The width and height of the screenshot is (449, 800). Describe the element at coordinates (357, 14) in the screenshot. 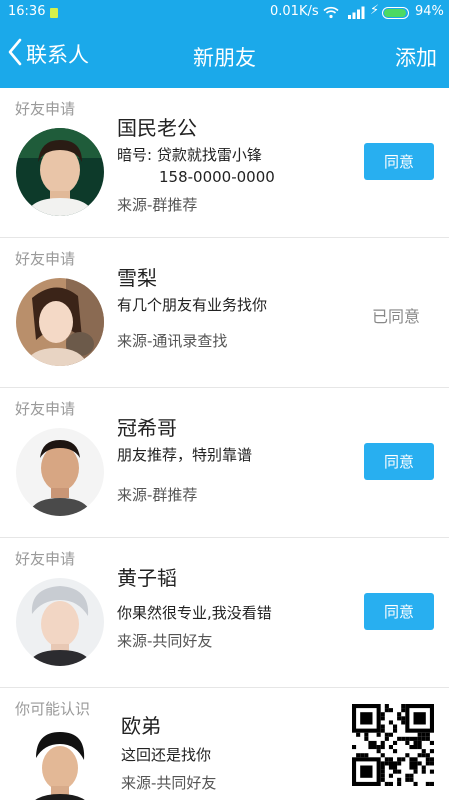

I see `signal-icon` at that location.